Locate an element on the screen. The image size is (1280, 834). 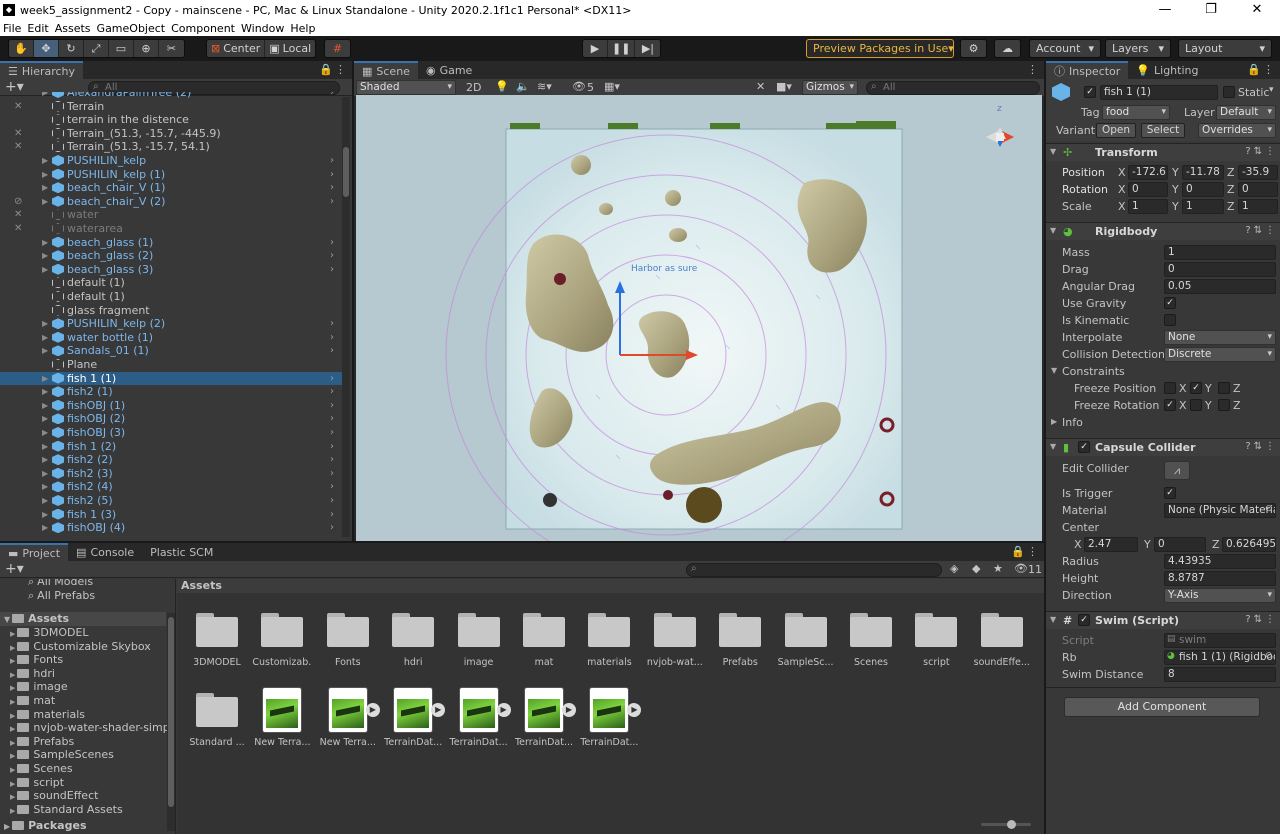
tab-lighting: 💡 Lighting is located at coordinates (1167, 70).